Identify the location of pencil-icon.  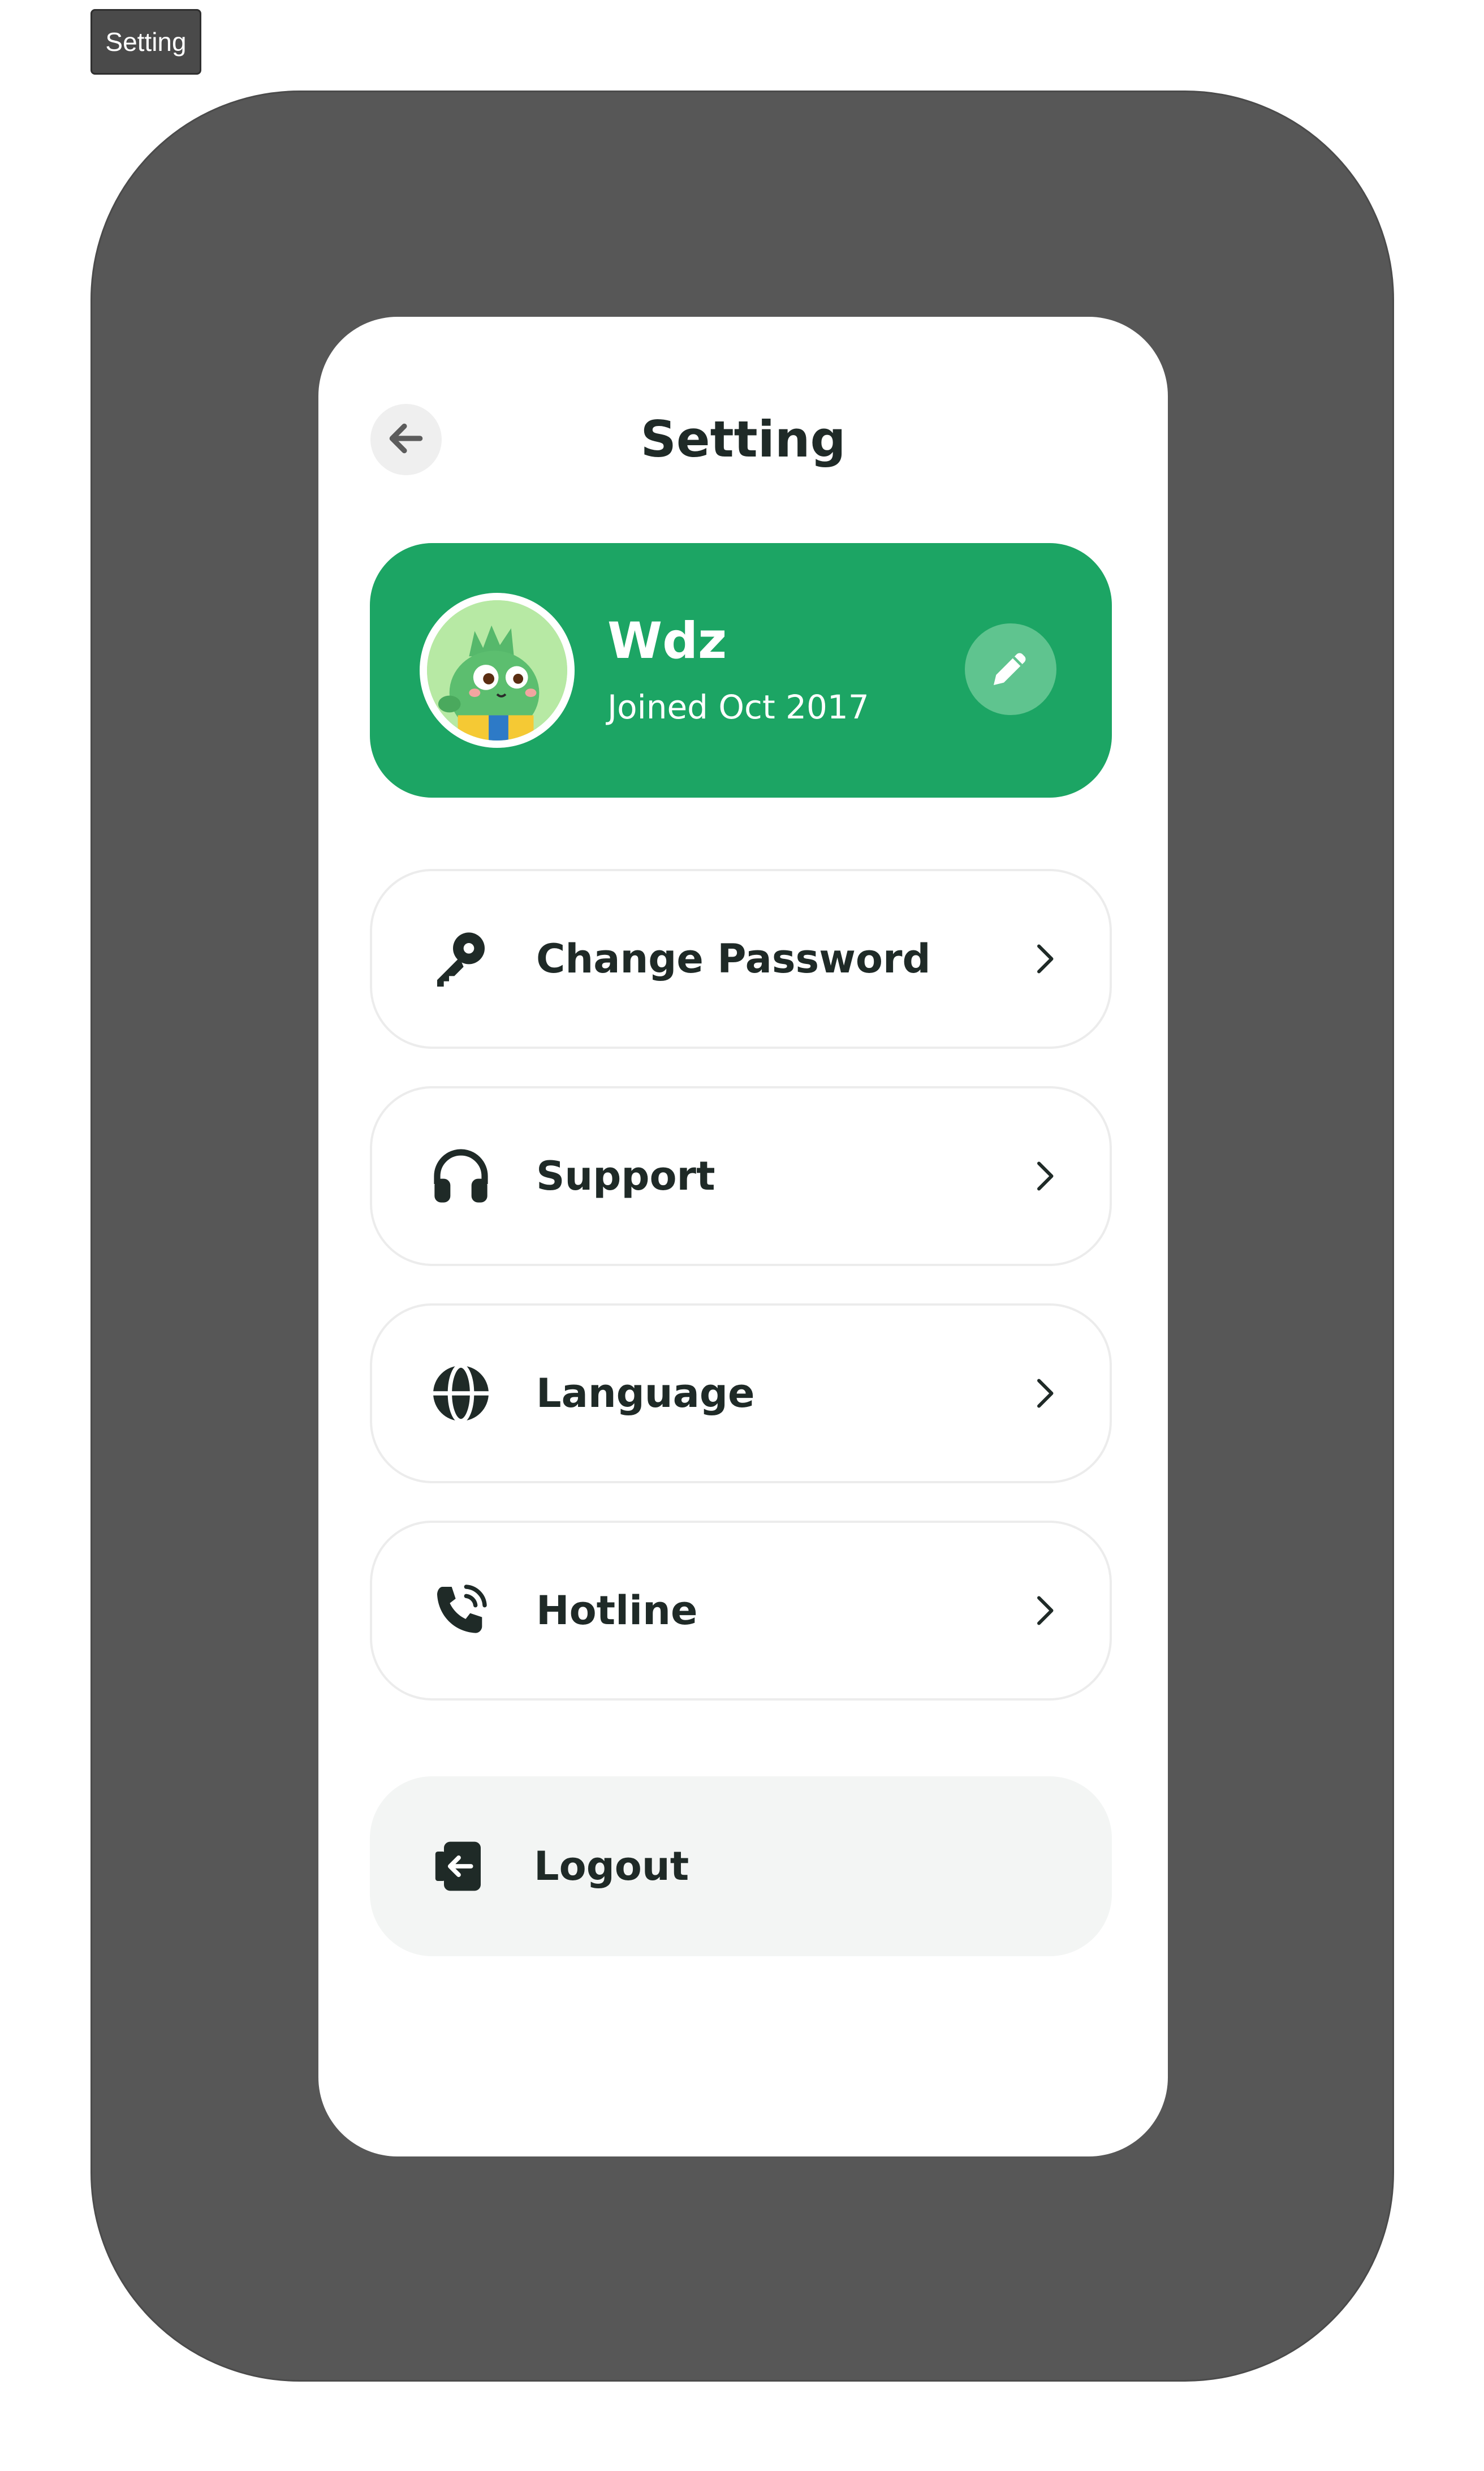
(1010, 669).